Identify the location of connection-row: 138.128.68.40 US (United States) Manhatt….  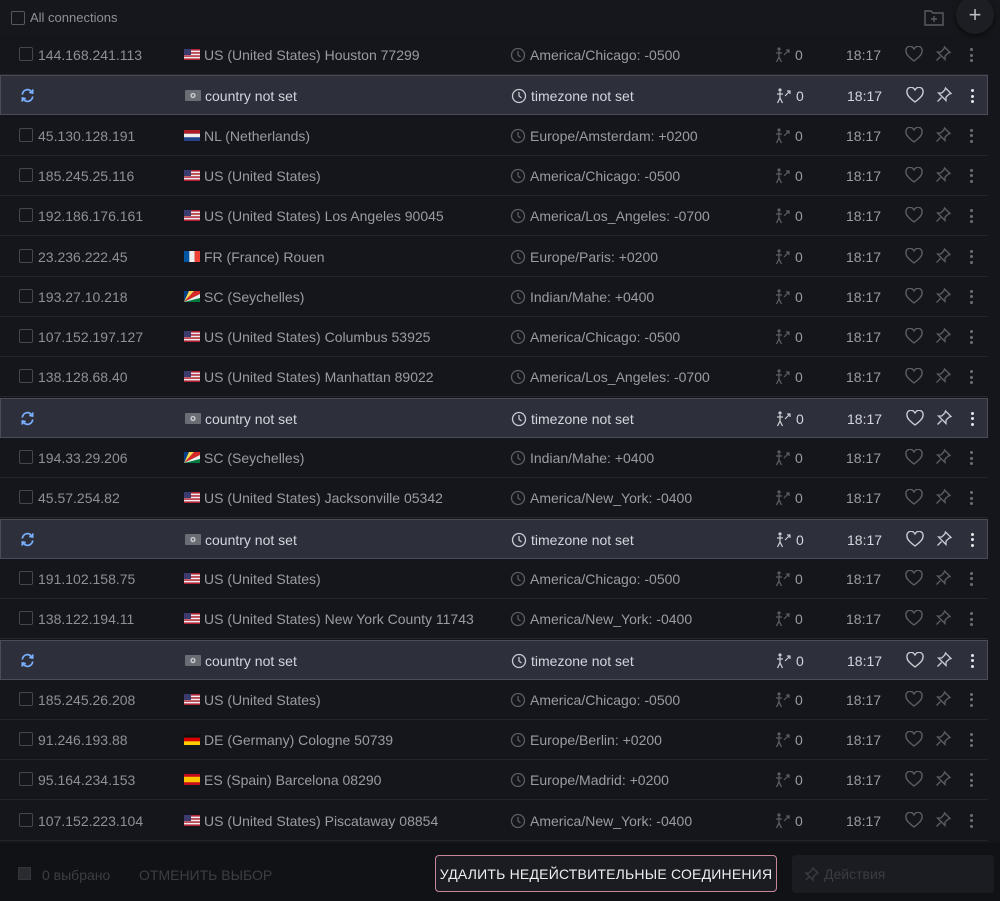
(494, 377).